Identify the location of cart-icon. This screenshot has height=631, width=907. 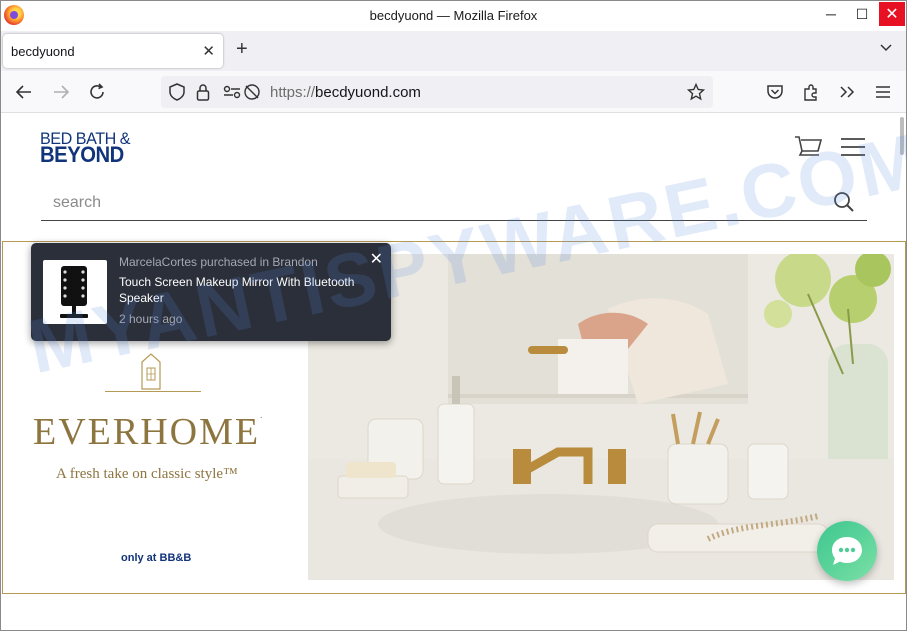
(808, 147).